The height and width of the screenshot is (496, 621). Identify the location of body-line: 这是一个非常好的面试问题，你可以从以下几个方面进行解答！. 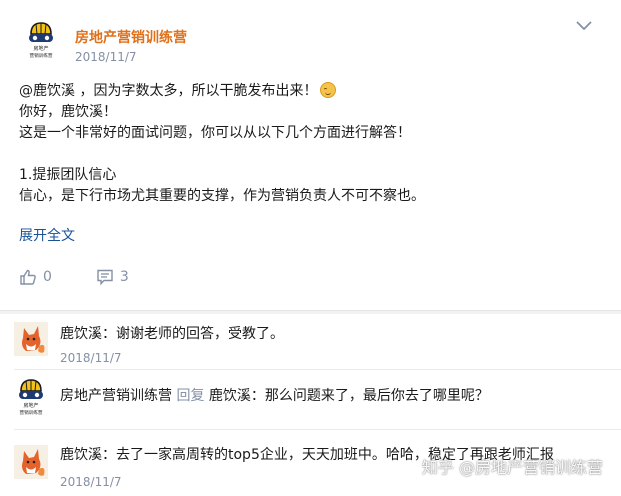
(215, 133).